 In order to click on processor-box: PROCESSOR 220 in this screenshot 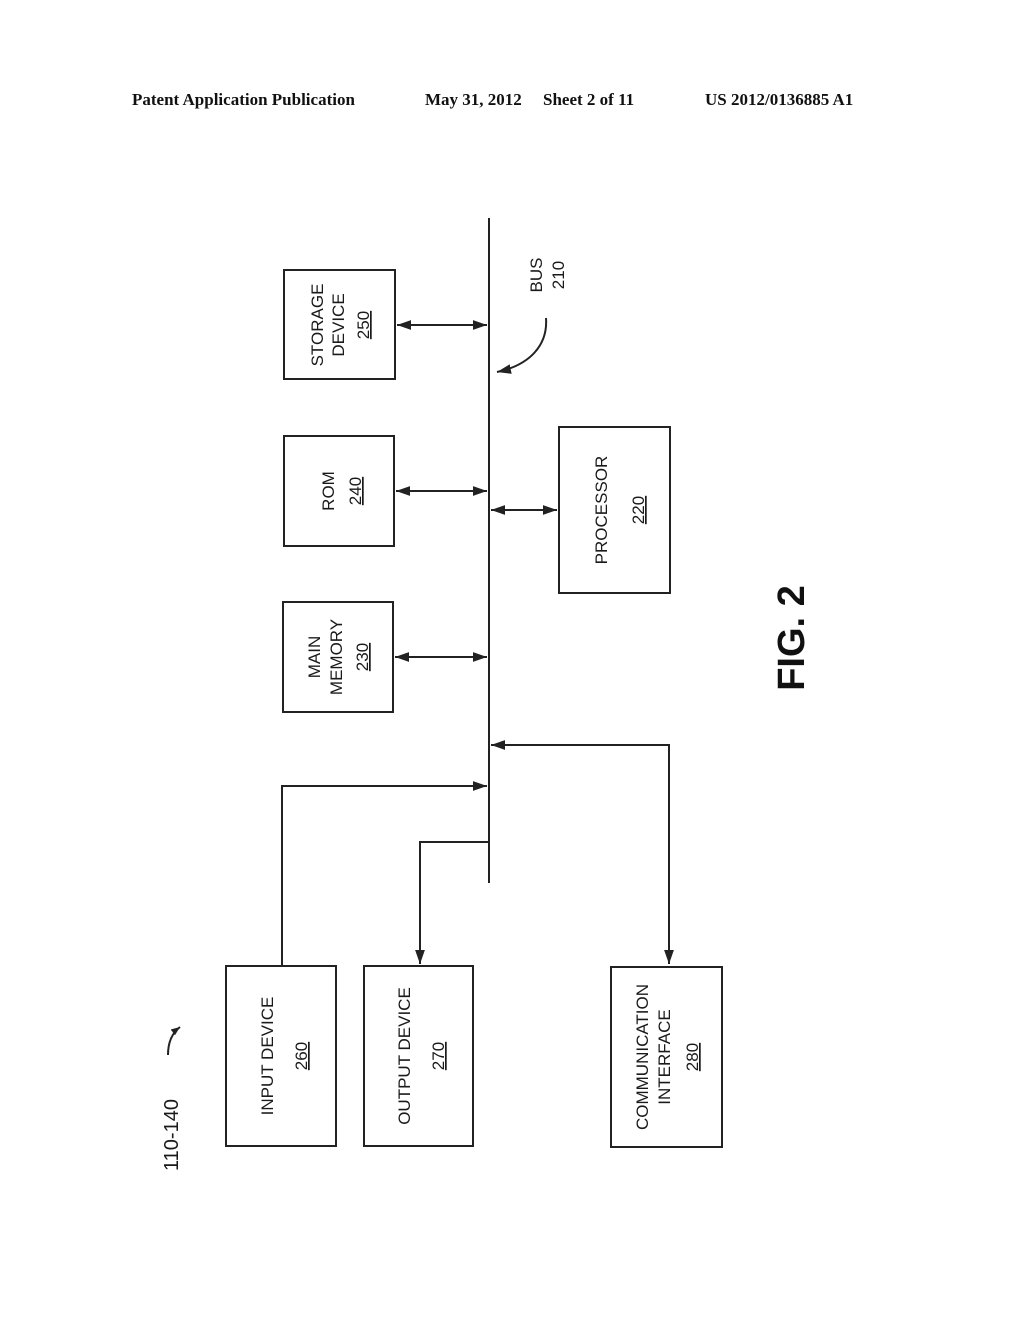, I will do `click(614, 510)`.